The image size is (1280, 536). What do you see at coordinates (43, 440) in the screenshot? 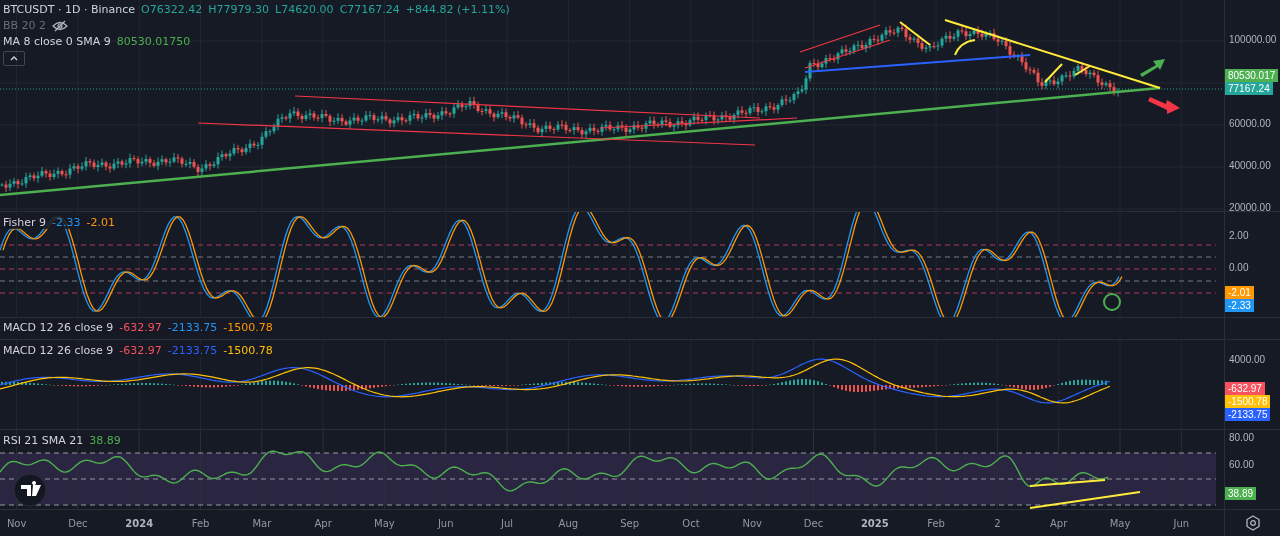
I see `indicator-name: RSI 21 SMA 21` at bounding box center [43, 440].